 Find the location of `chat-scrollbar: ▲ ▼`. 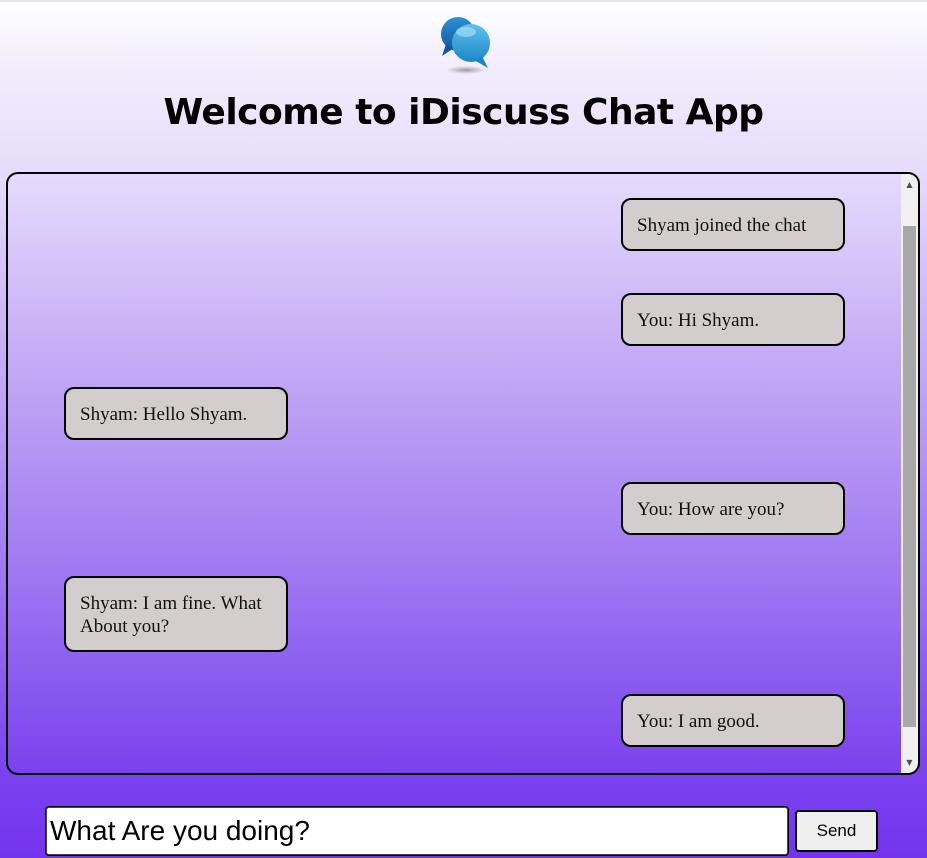

chat-scrollbar: ▲ ▼ is located at coordinates (909, 473).